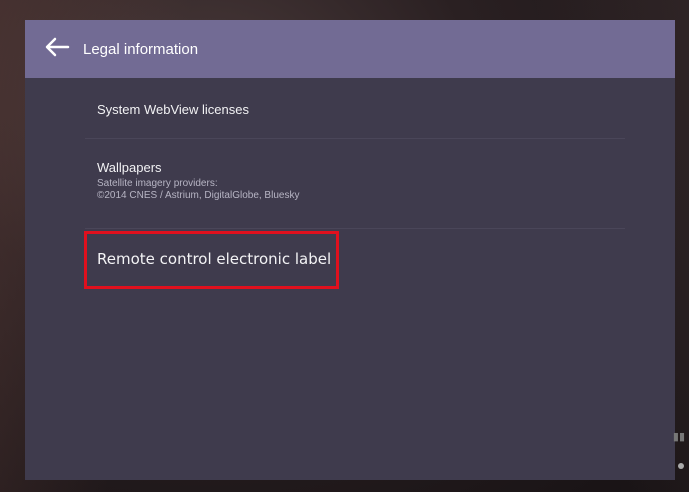 The image size is (689, 492). I want to click on volume-bars-icon: ▮▮, so click(678, 437).